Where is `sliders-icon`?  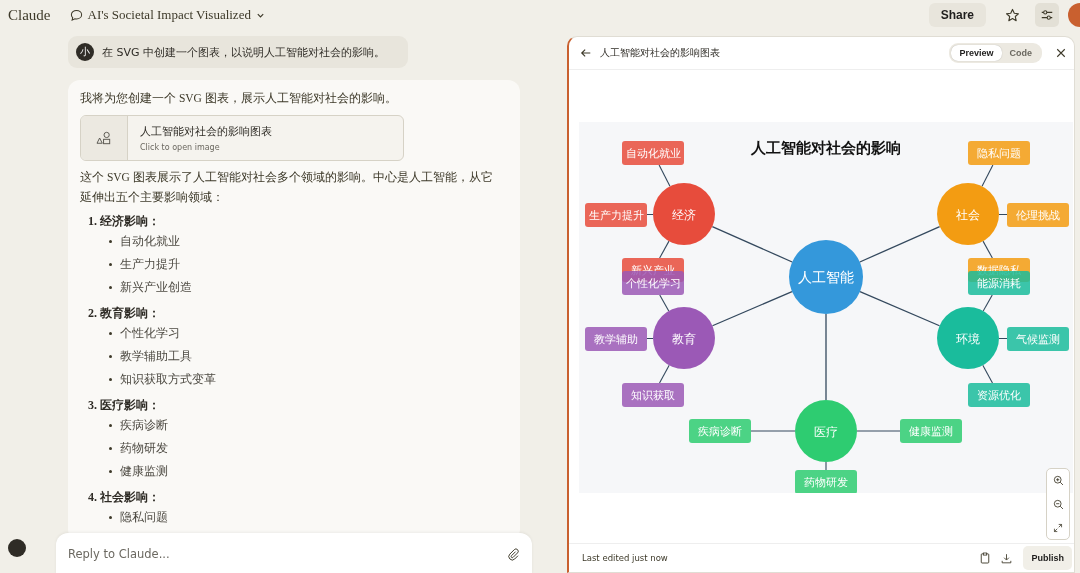
sliders-icon is located at coordinates (1047, 15).